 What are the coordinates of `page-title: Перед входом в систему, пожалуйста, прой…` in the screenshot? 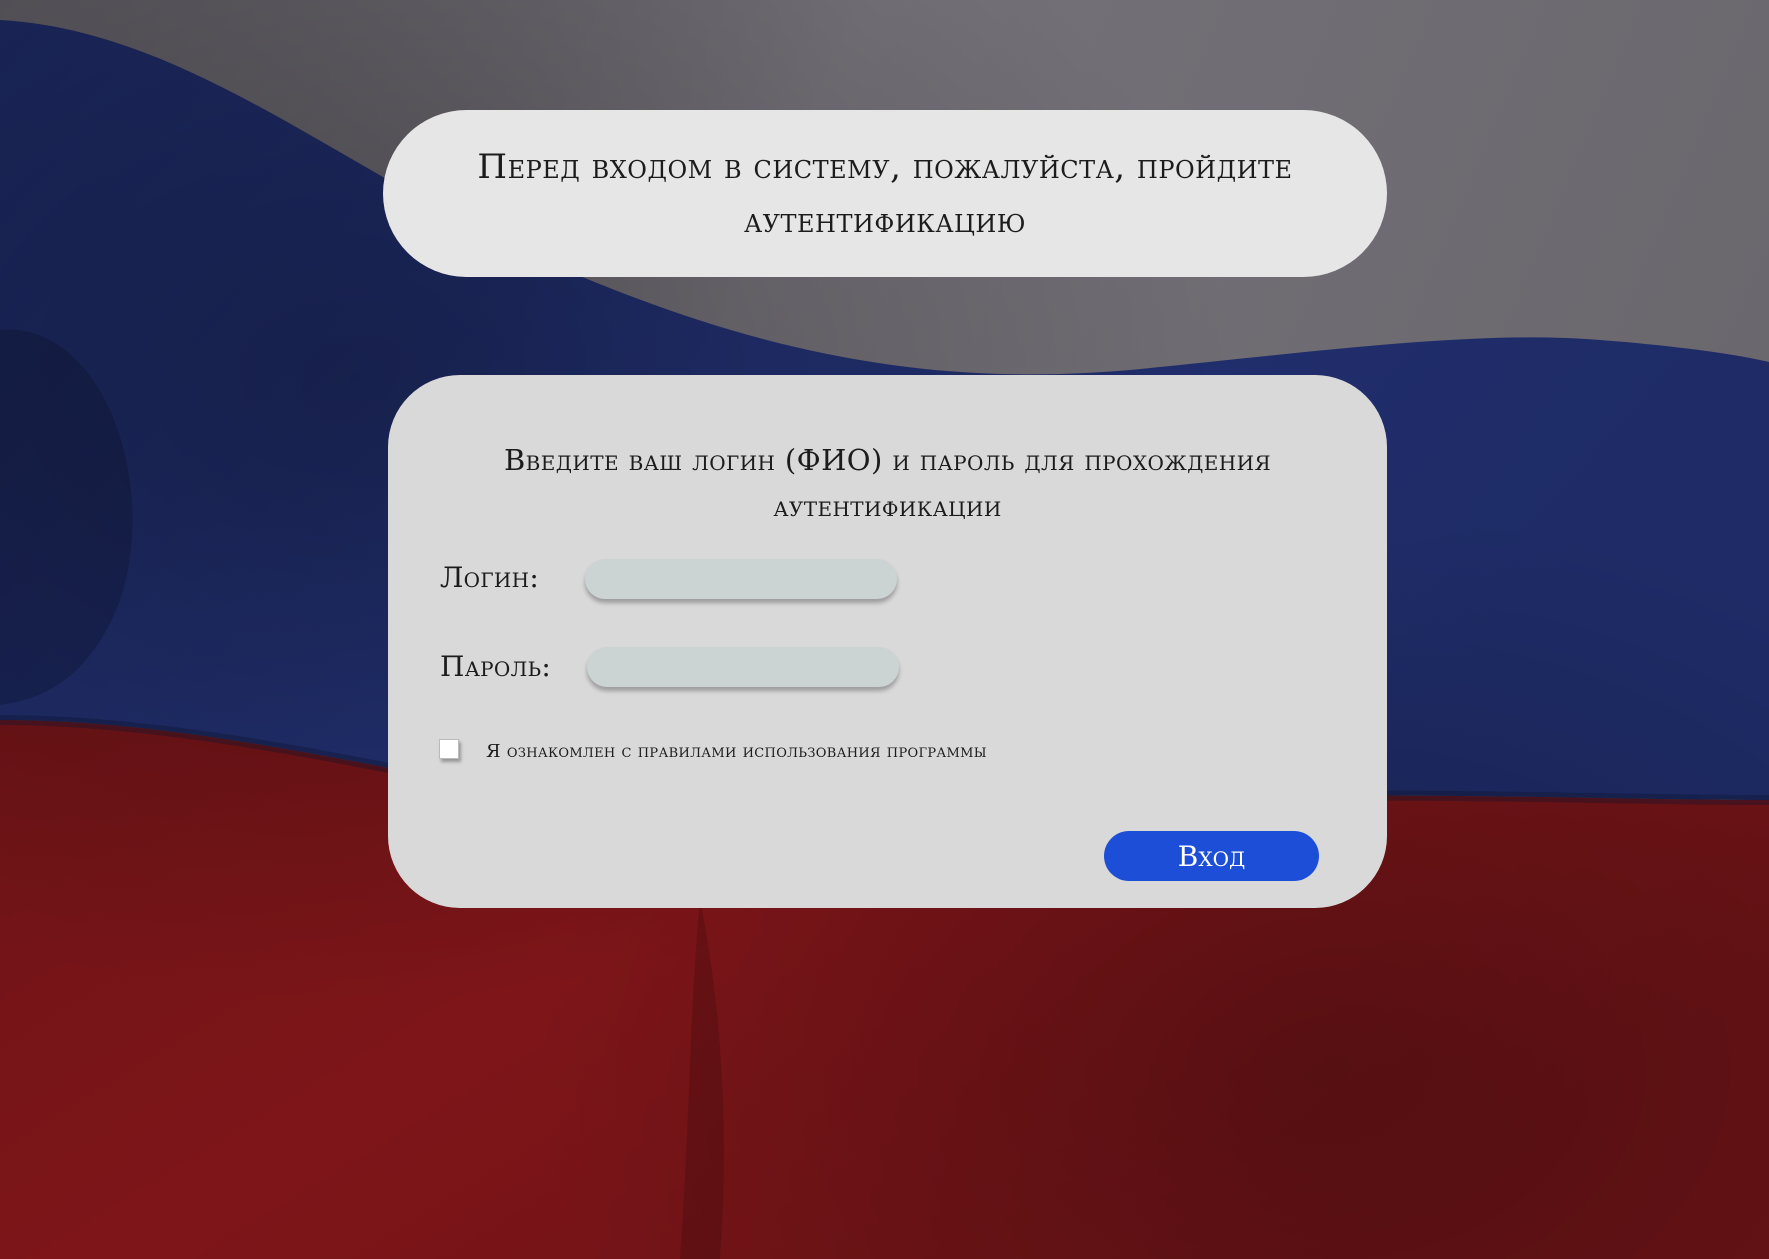 It's located at (885, 193).